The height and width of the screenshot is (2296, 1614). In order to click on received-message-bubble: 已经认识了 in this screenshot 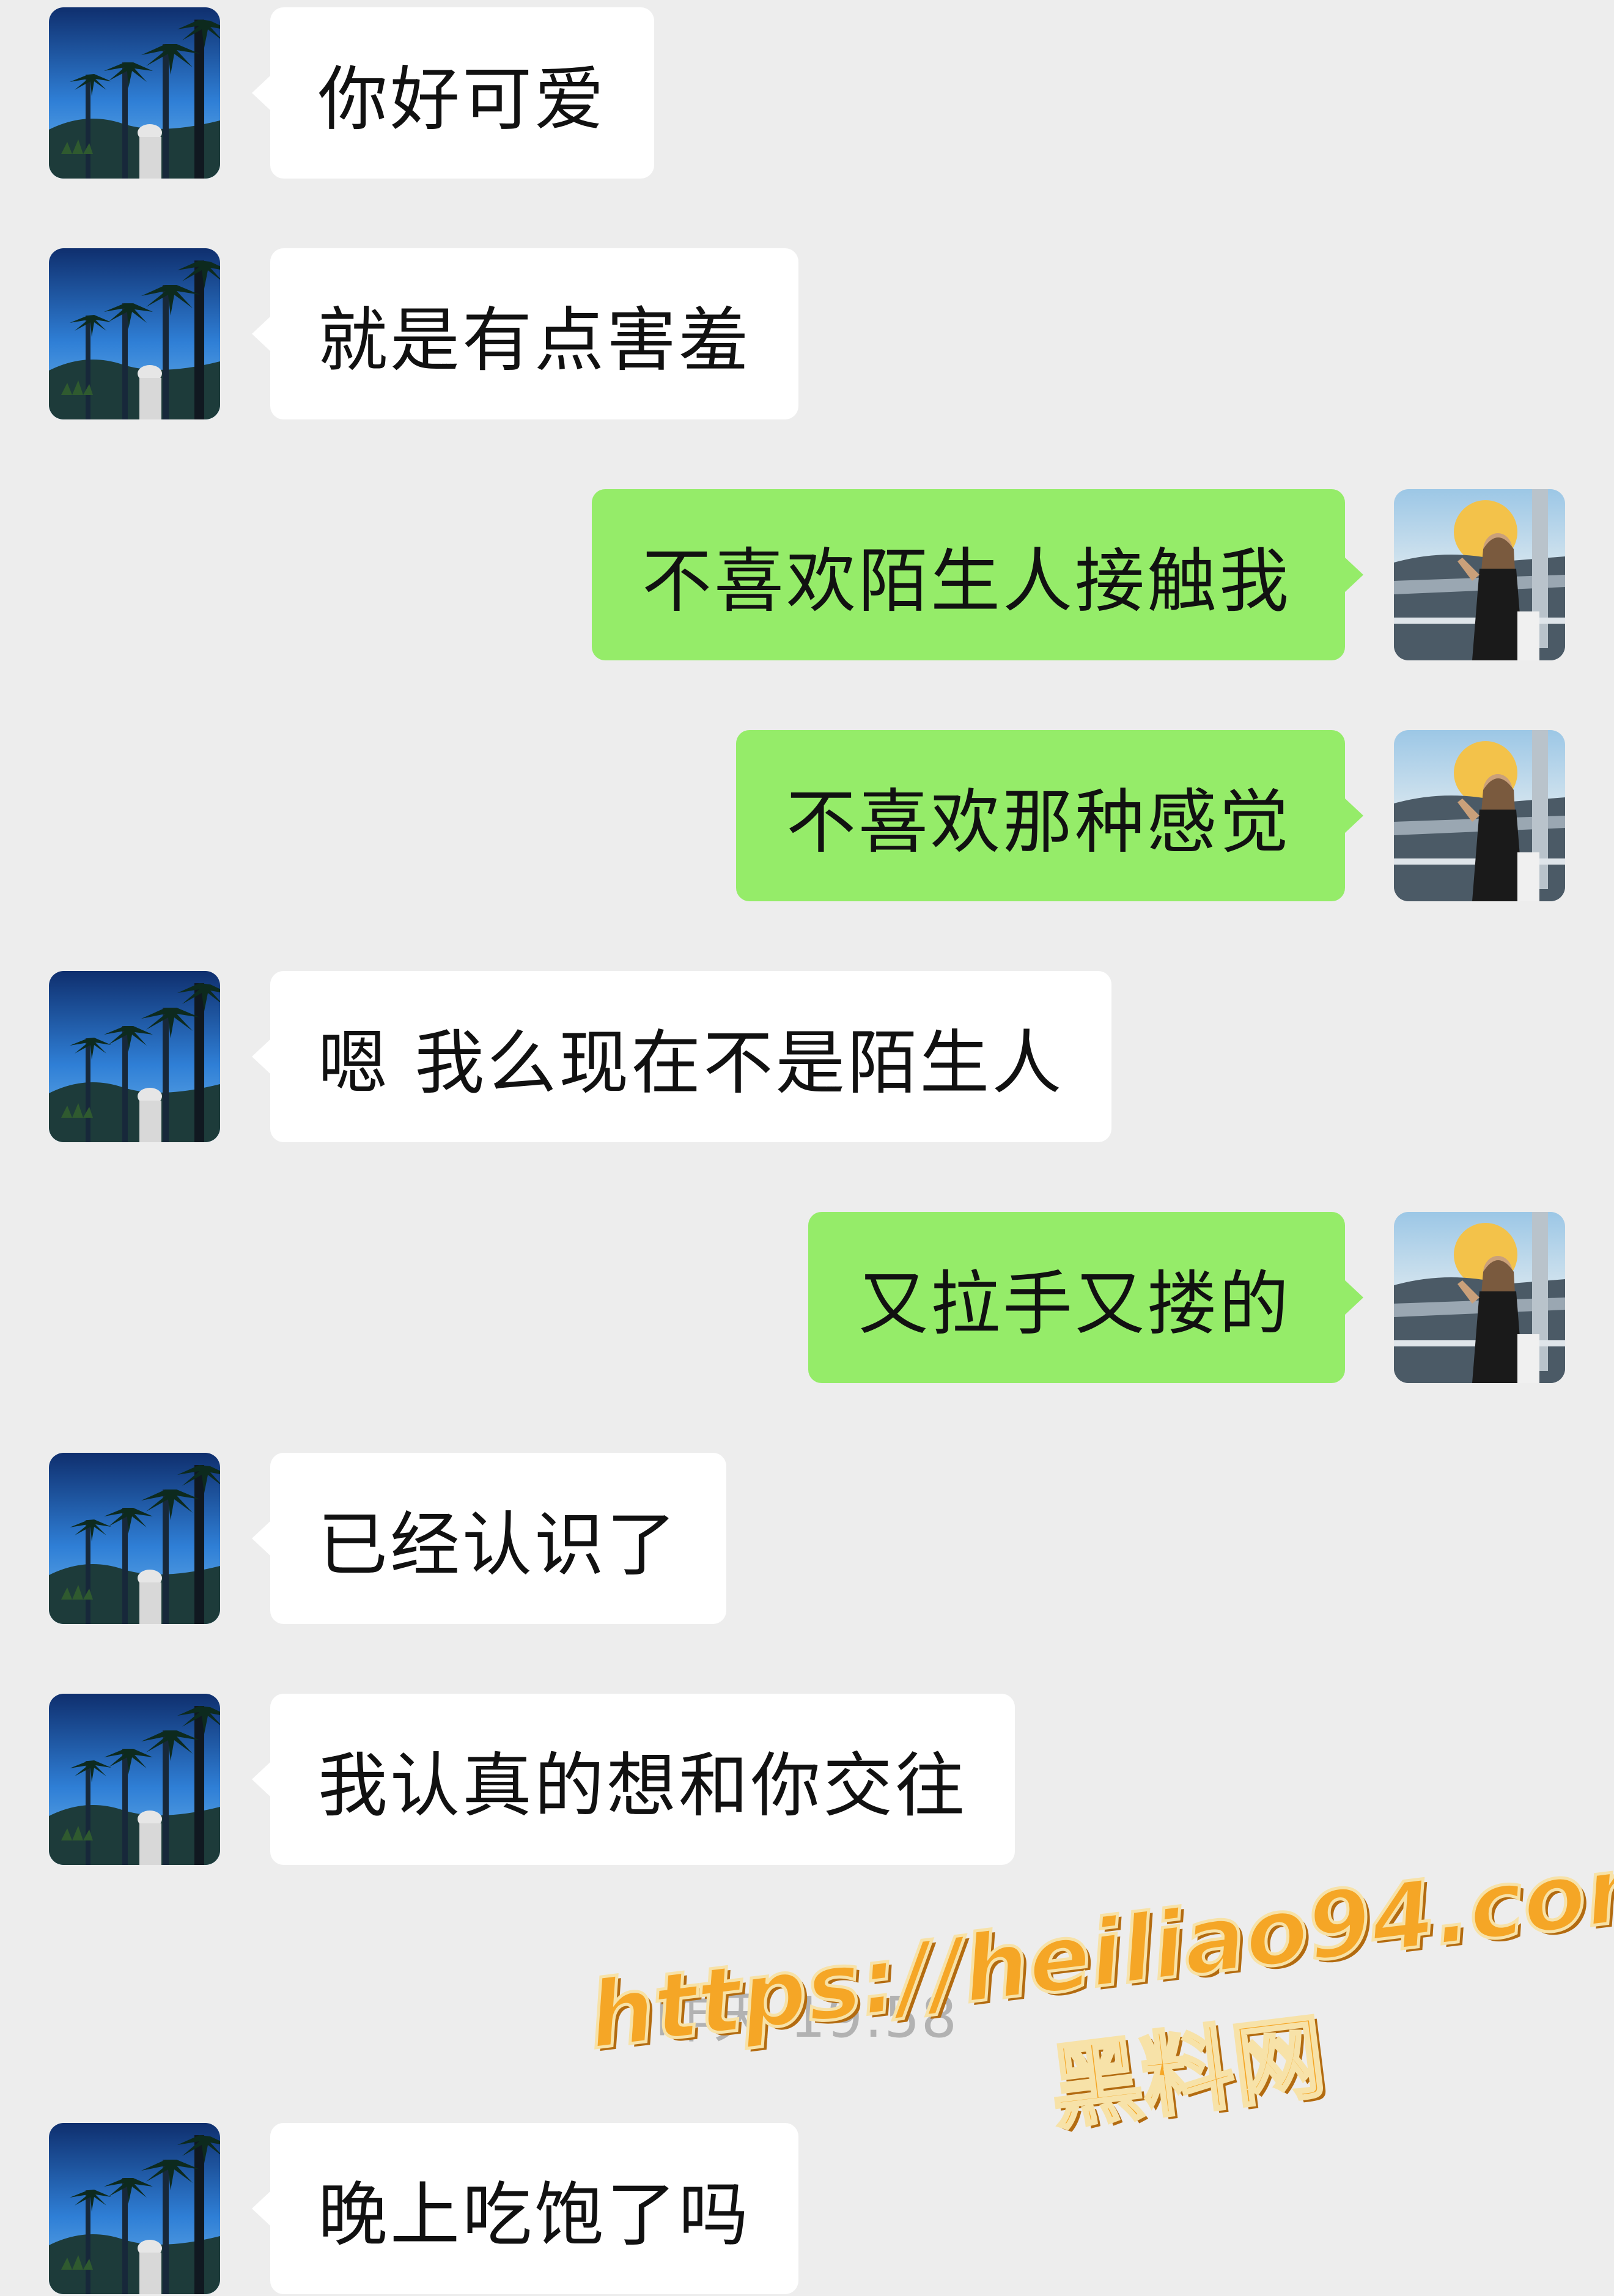, I will do `click(489, 1538)`.